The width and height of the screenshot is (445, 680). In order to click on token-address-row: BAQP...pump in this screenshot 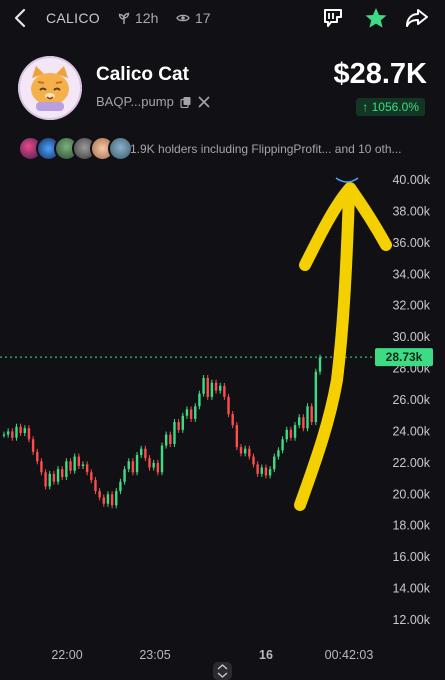, I will do `click(153, 101)`.